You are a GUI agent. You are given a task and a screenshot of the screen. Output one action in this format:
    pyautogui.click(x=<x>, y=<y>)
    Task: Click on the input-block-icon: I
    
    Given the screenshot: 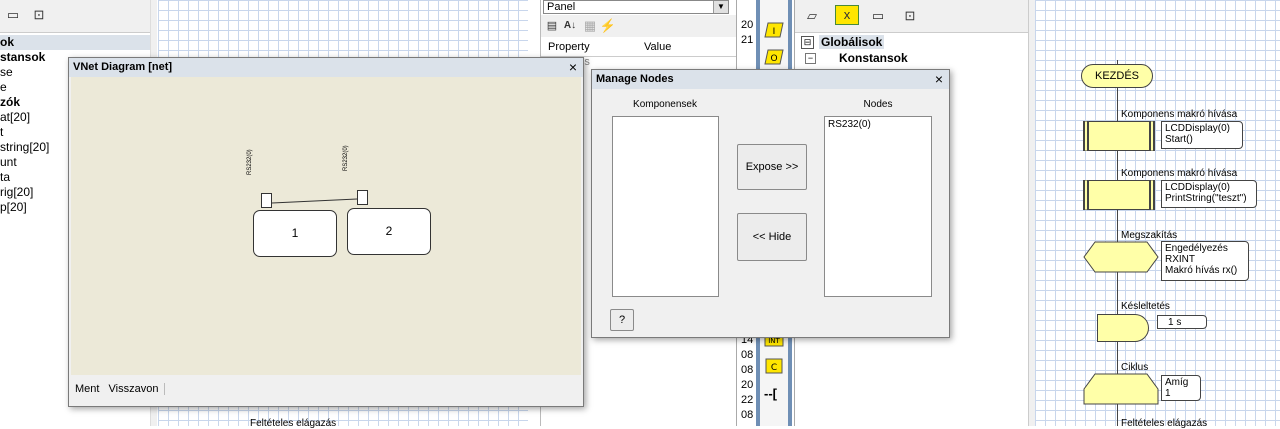 What is the action you would take?
    pyautogui.click(x=774, y=30)
    